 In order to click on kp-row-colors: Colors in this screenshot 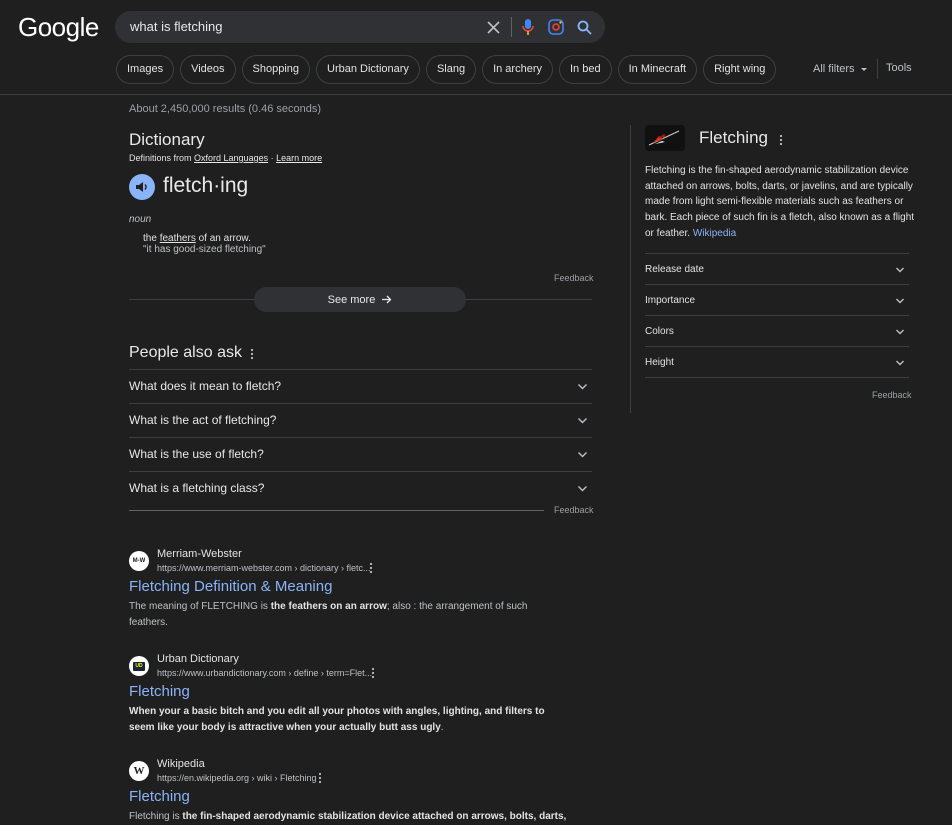, I will do `click(777, 330)`.